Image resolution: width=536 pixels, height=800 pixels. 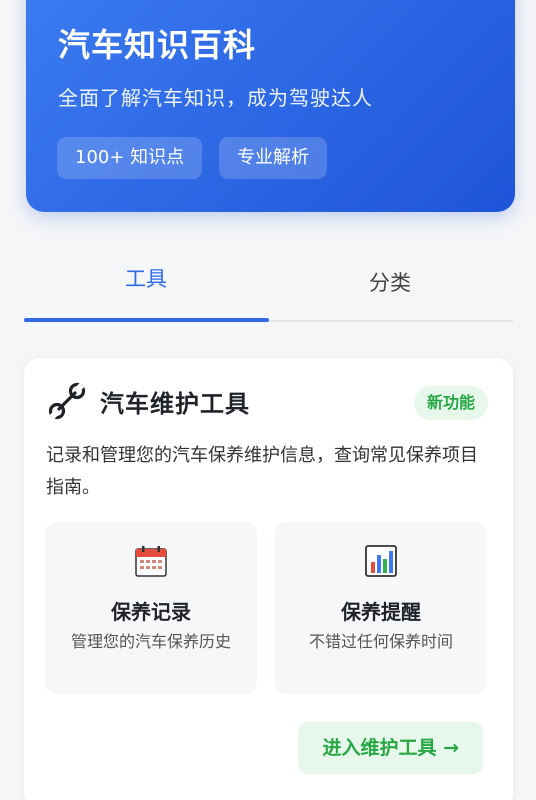 What do you see at coordinates (146, 284) in the screenshot?
I see `tab-tools: 工具` at bounding box center [146, 284].